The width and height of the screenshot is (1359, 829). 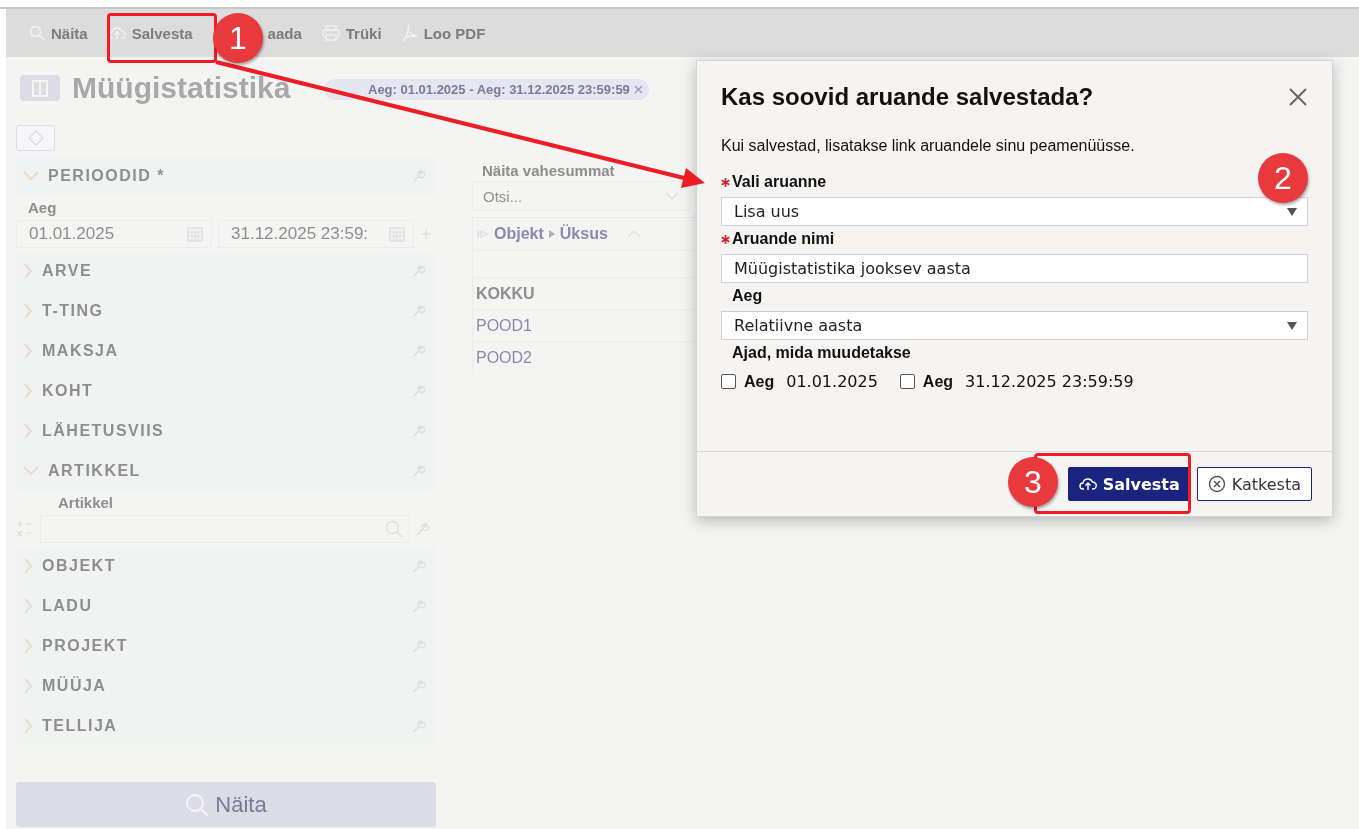 I want to click on section-title: MÜÜJA, so click(x=74, y=686).